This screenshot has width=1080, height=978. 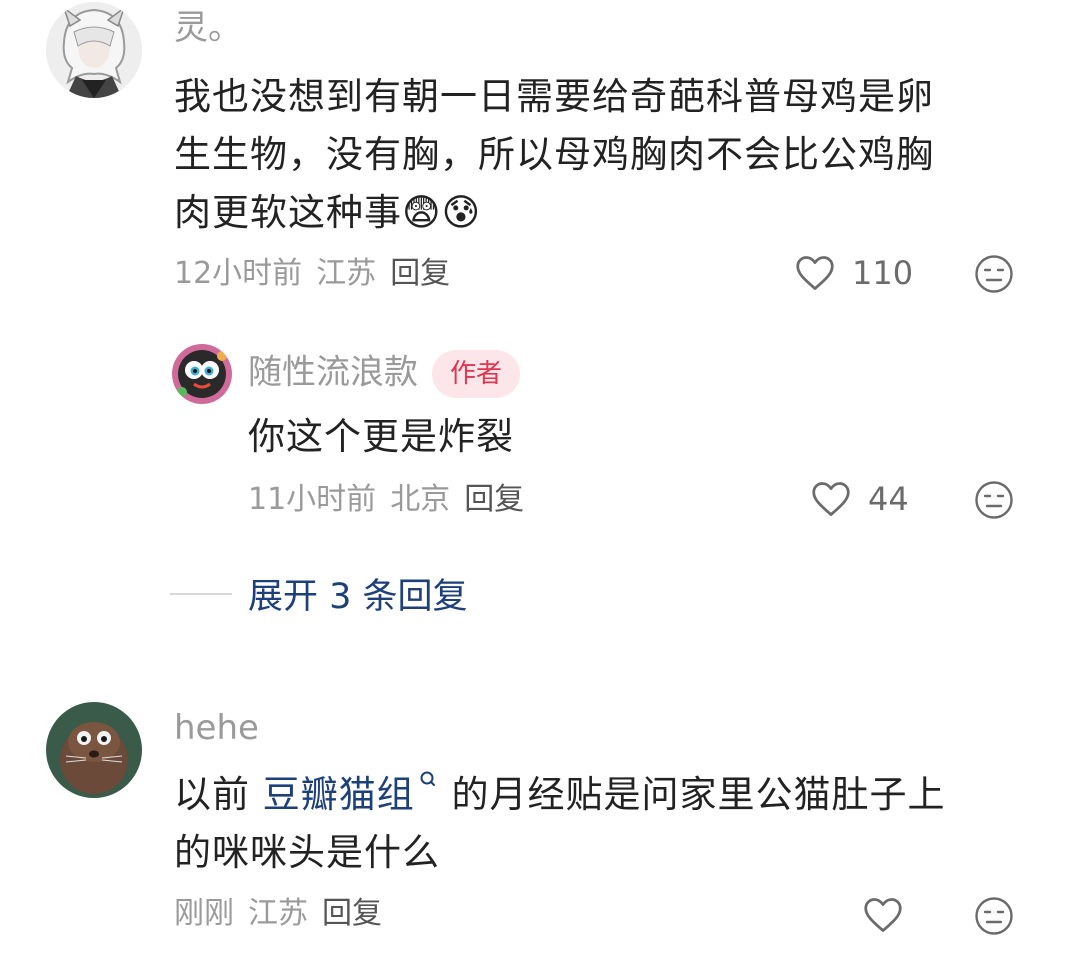 What do you see at coordinates (888, 499) in the screenshot?
I see `like-count: 44` at bounding box center [888, 499].